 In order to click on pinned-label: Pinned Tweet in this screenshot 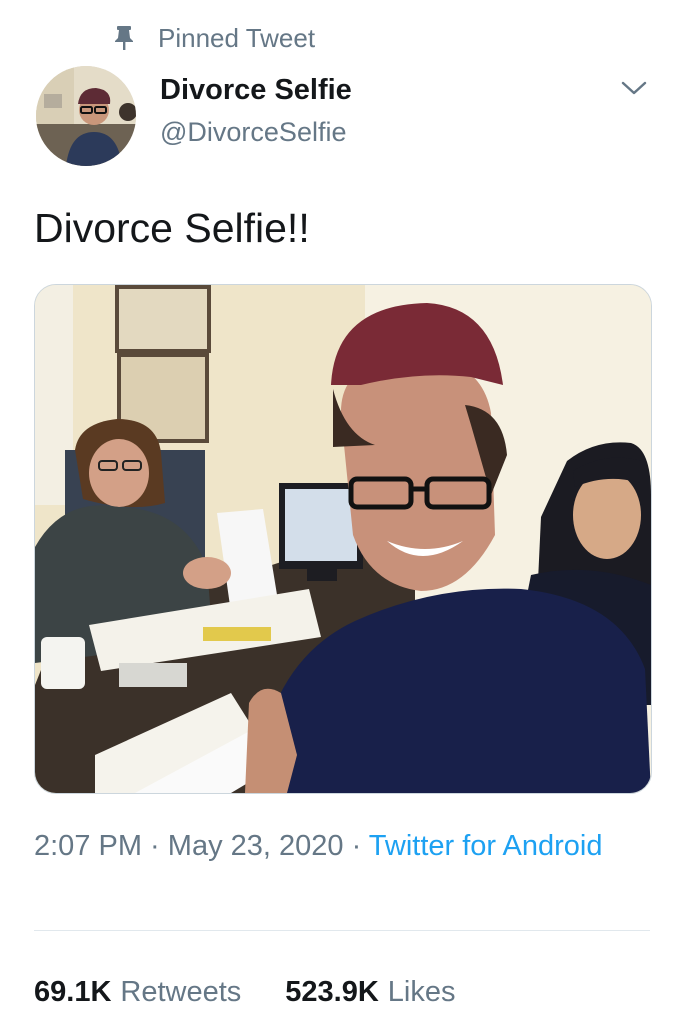, I will do `click(237, 37)`.